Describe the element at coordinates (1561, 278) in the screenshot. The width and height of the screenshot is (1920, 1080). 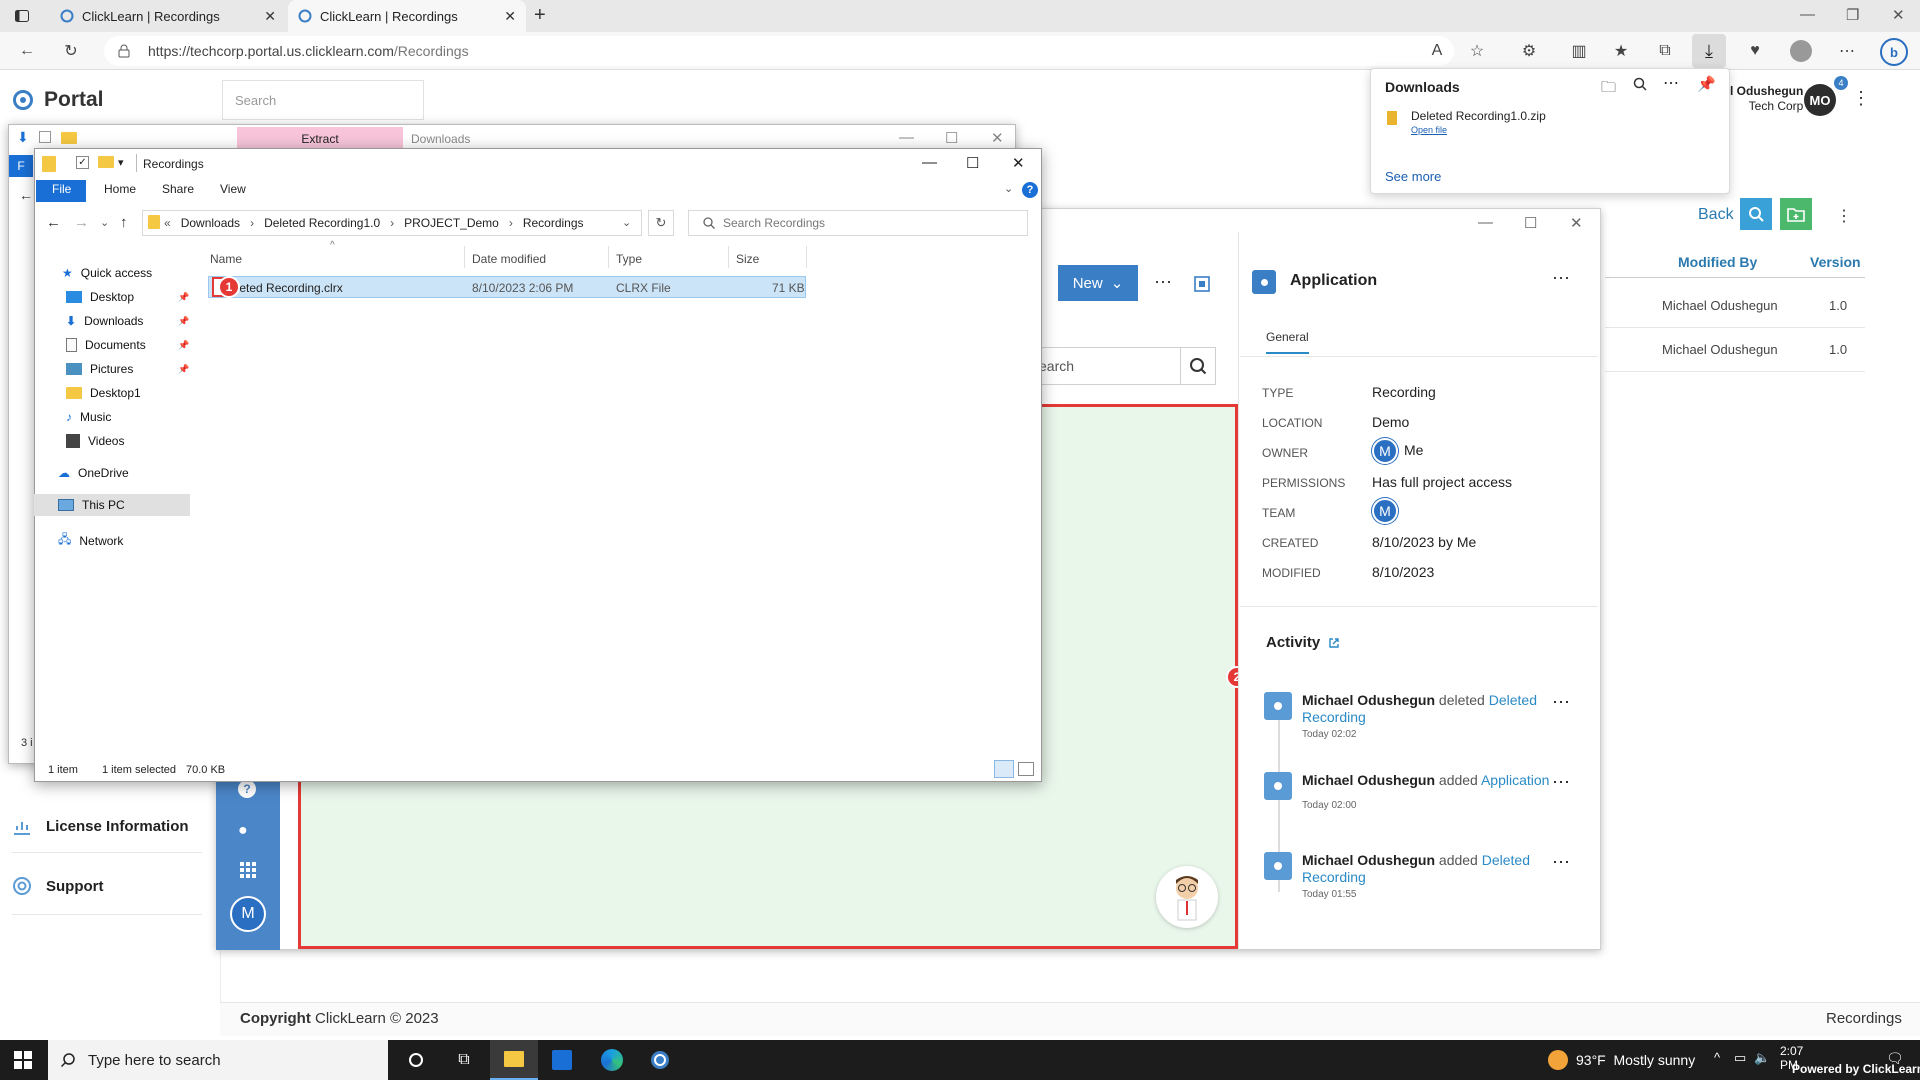
I see `panel-more-icon: ⋯` at that location.